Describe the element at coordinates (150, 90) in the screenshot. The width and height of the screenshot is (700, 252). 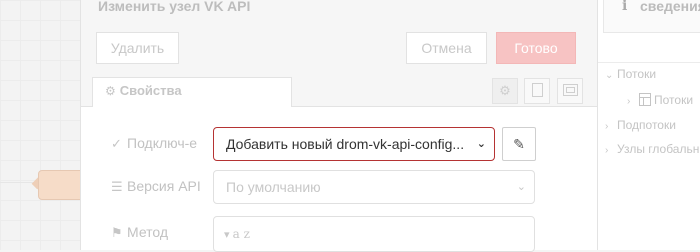
I see `tab-properties-label: Свойства` at that location.